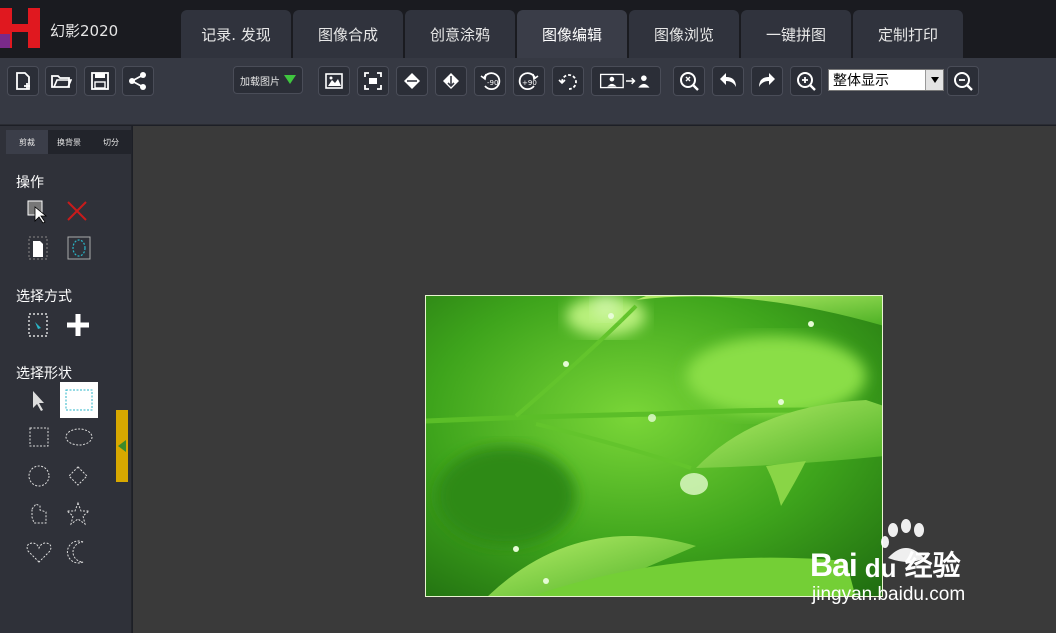 Image resolution: width=1056 pixels, height=633 pixels. I want to click on zoom-select: 整体显示, so click(886, 80).